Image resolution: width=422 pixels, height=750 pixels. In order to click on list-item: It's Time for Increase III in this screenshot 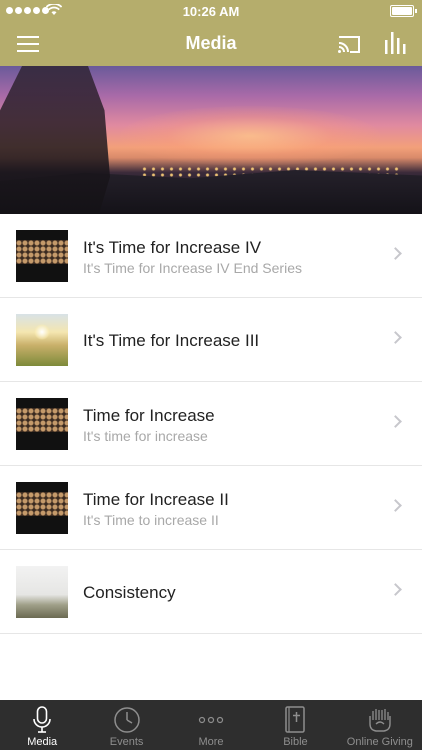, I will do `click(211, 340)`.